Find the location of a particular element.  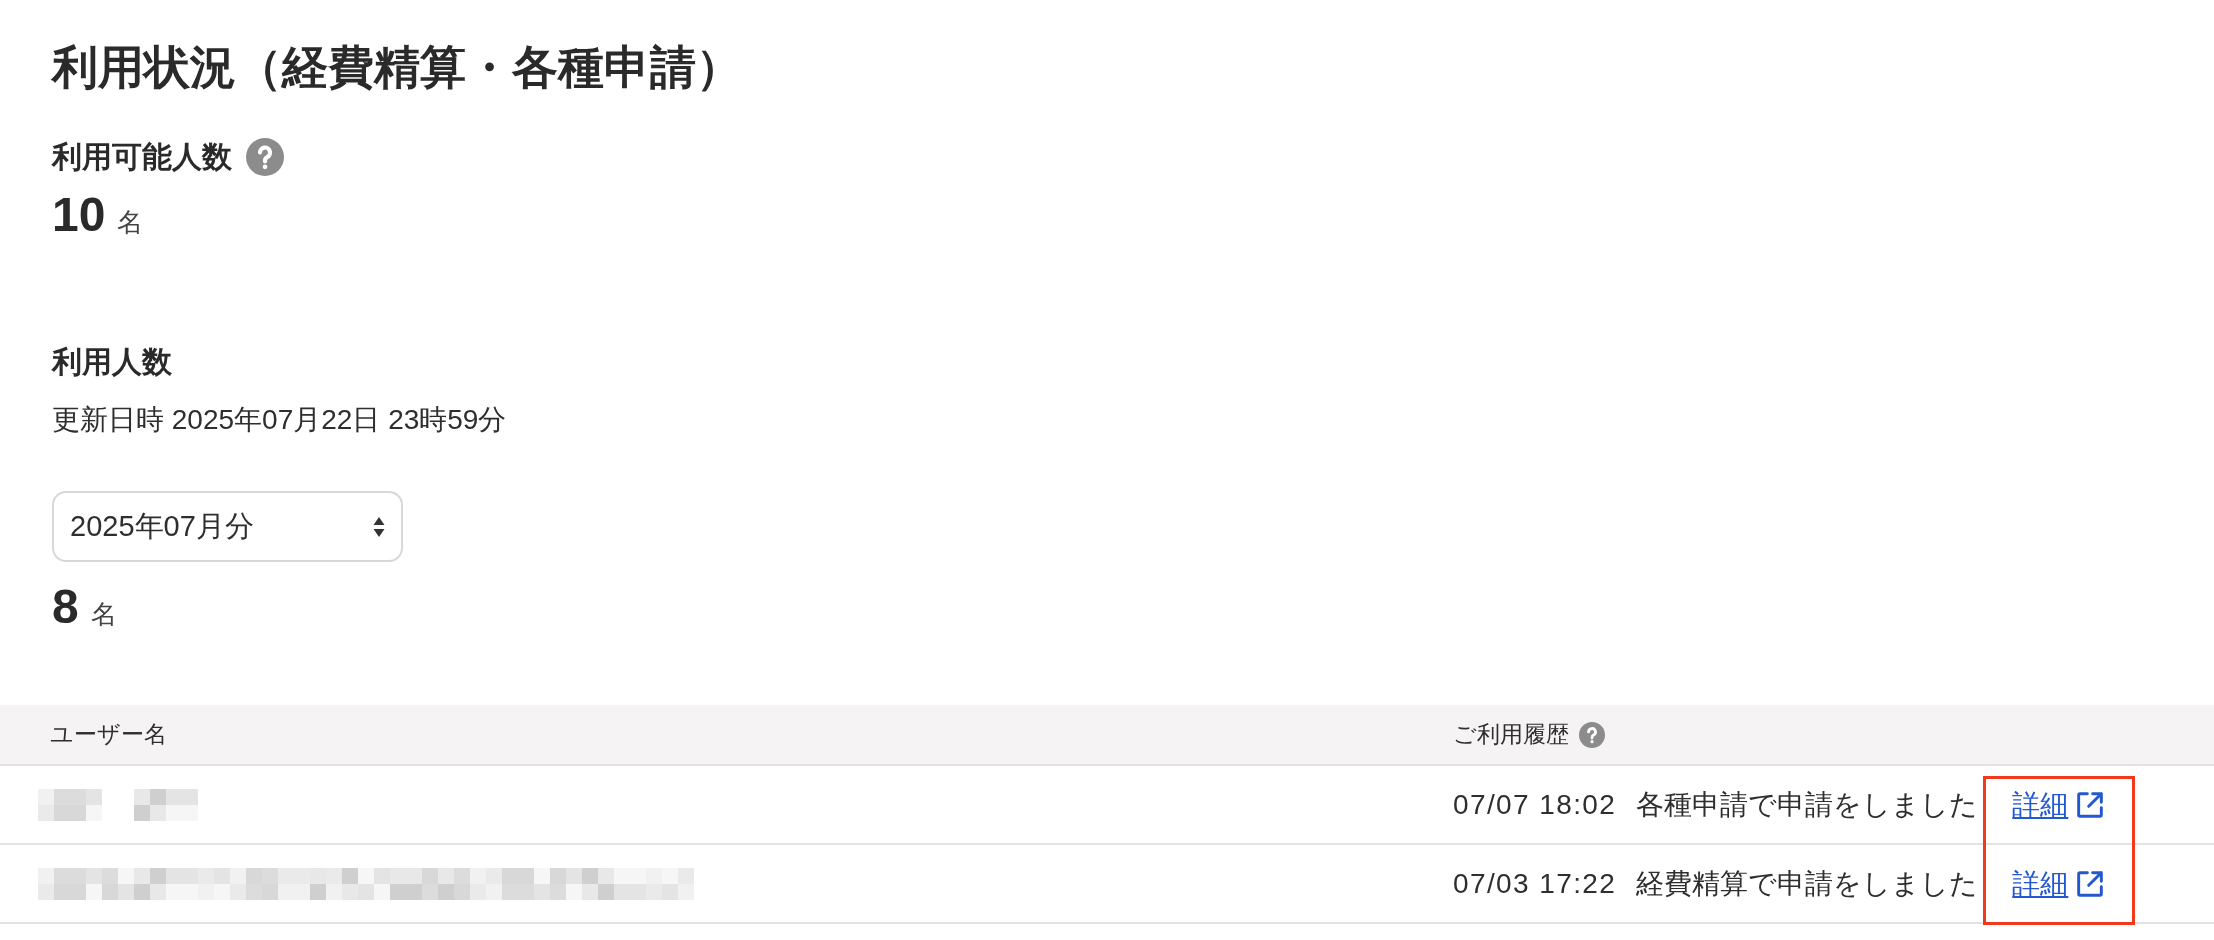

page-title: 利用状況（経費精算・各種申請） is located at coordinates (397, 67).